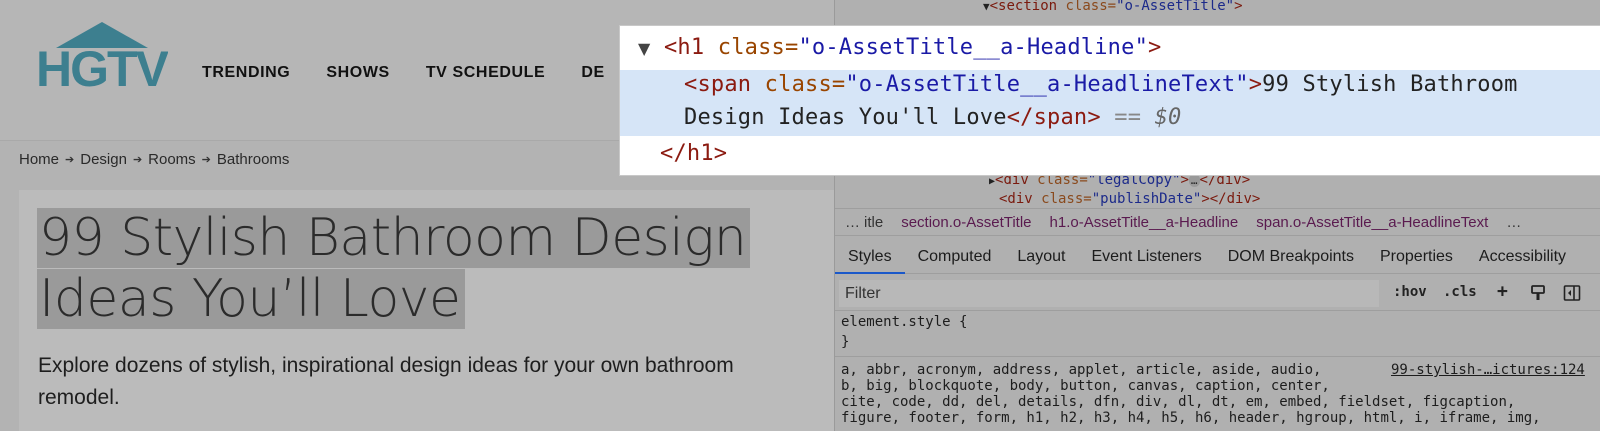  I want to click on nav-item-trending: TRENDING, so click(246, 76).